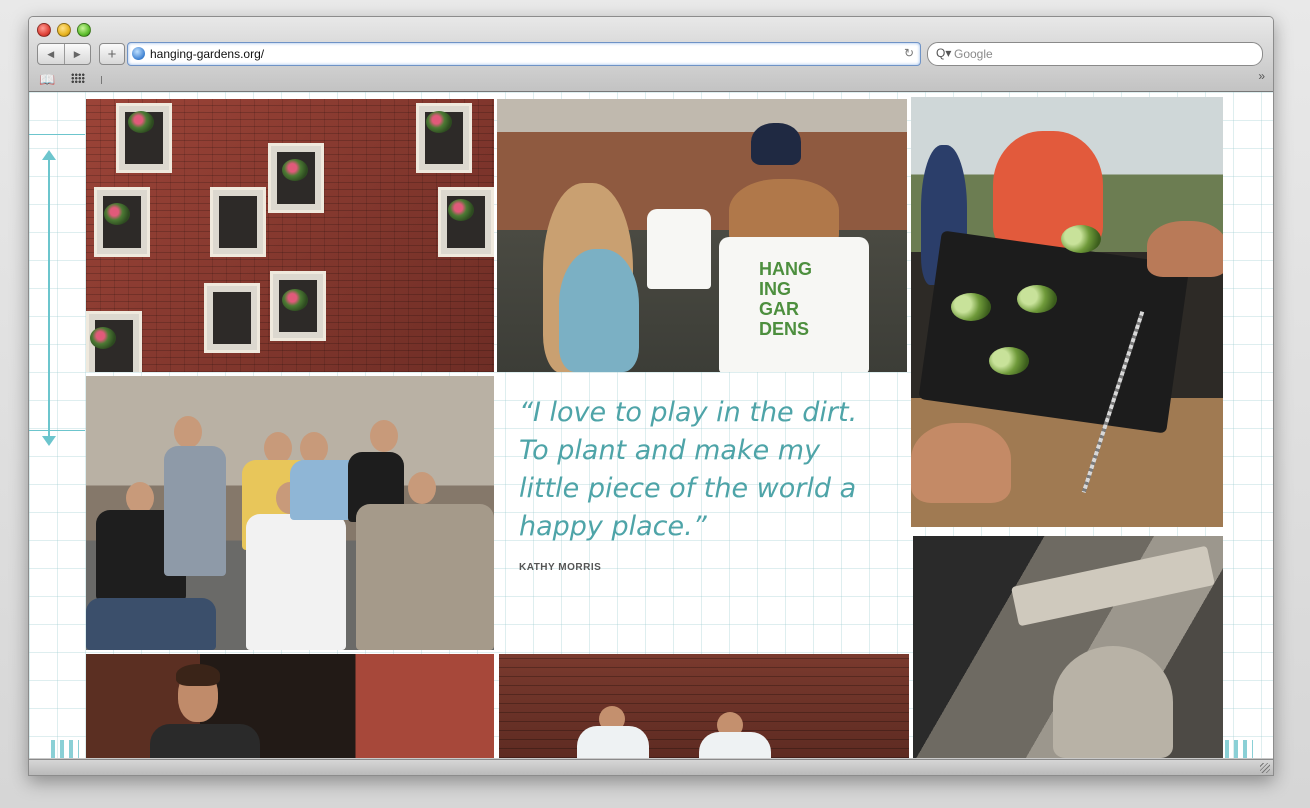 This screenshot has height=808, width=1310. What do you see at coordinates (57, 134) in the screenshot?
I see `ruler-line-top` at bounding box center [57, 134].